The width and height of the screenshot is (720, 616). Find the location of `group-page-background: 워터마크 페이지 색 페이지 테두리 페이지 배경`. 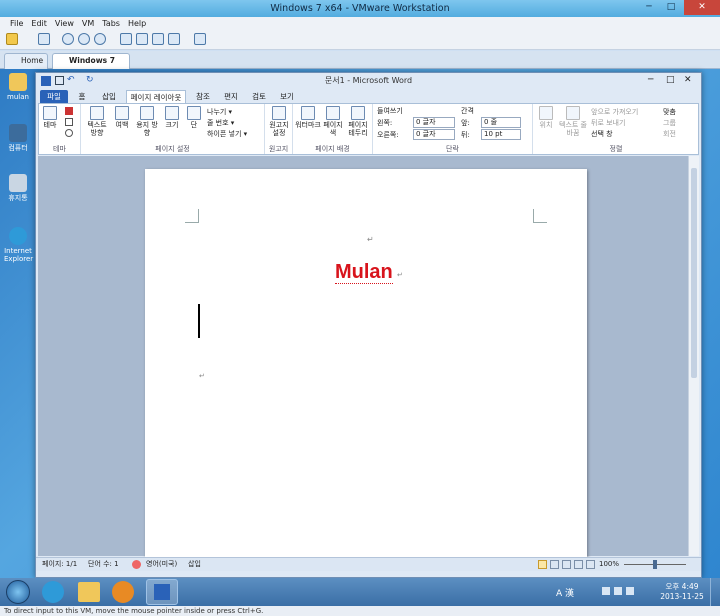

group-page-background: 워터마크 페이지 색 페이지 테두리 페이지 배경 is located at coordinates (333, 129).